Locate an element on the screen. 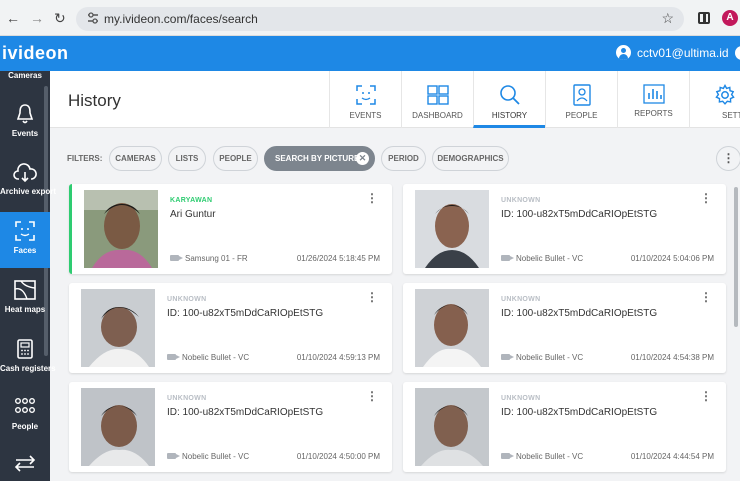  sidebar-item-cash-registers: Cash registers is located at coordinates (28, 358).